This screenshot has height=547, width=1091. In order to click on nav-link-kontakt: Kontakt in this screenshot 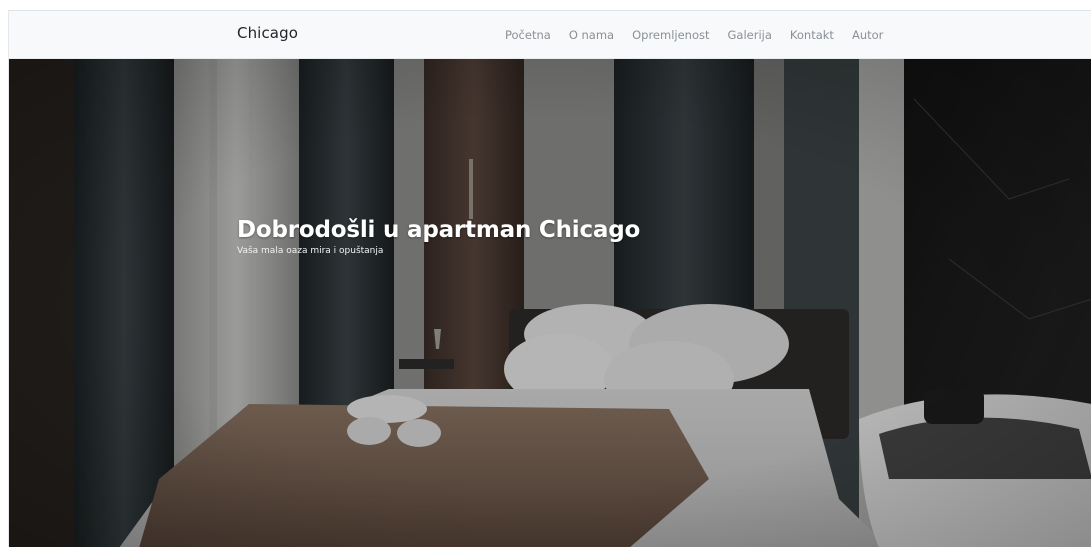, I will do `click(812, 35)`.